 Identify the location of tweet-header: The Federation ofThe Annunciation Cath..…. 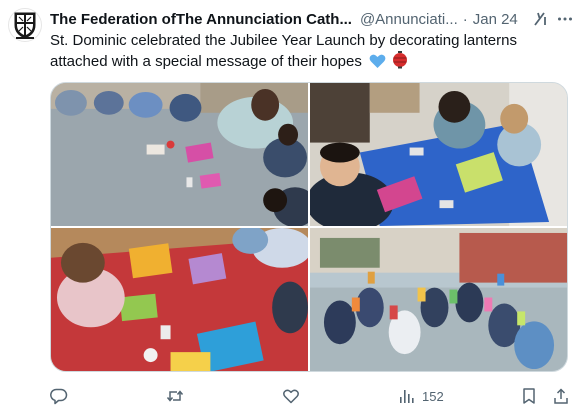
(313, 19).